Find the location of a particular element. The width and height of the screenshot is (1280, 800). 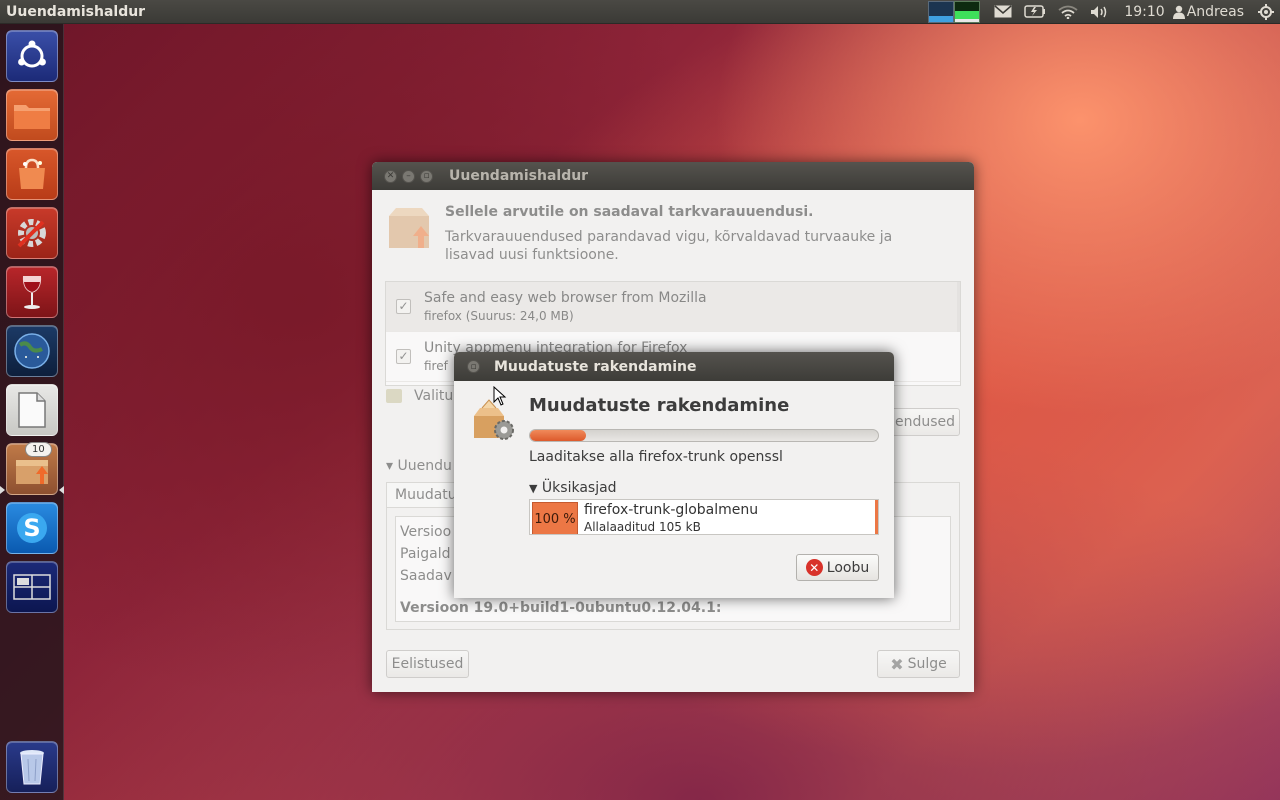

main-window-title: Uuendamishaldur is located at coordinates (519, 176).